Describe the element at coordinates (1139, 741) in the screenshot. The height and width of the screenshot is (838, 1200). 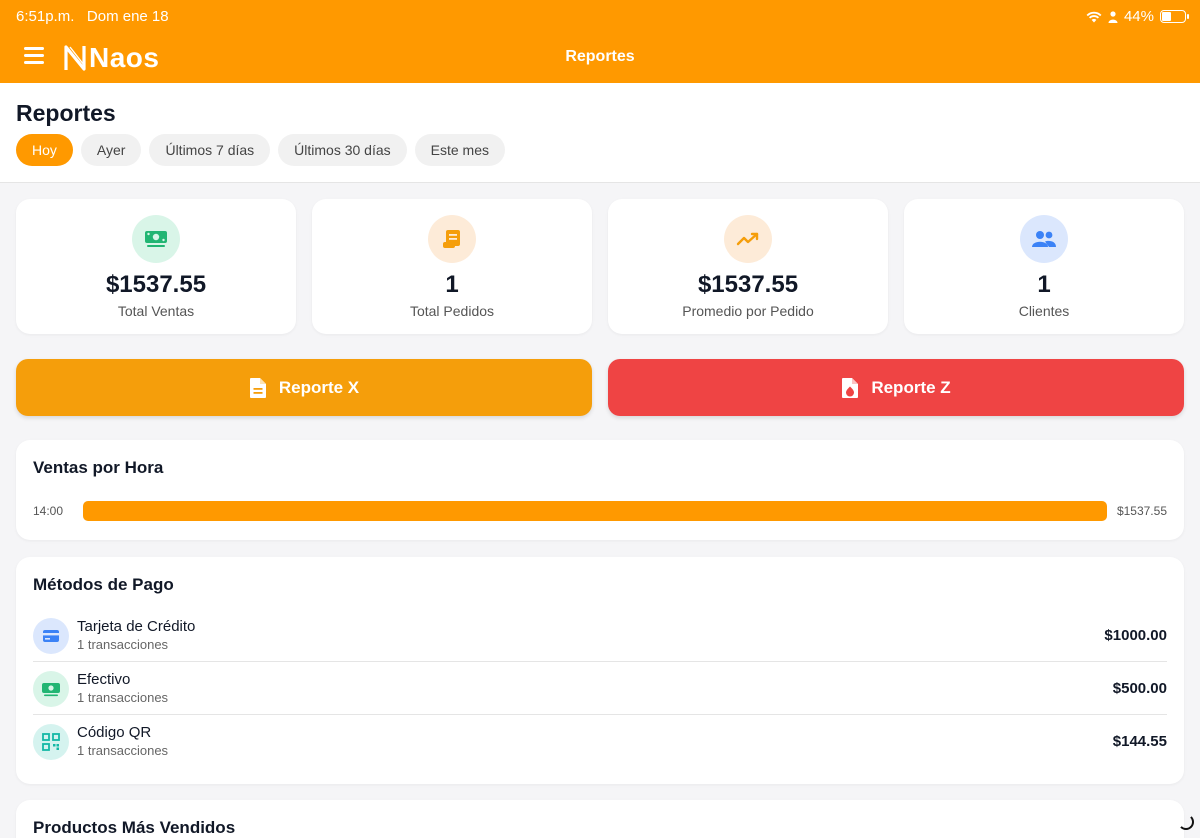
I see `payment-amount: $144.55` at that location.